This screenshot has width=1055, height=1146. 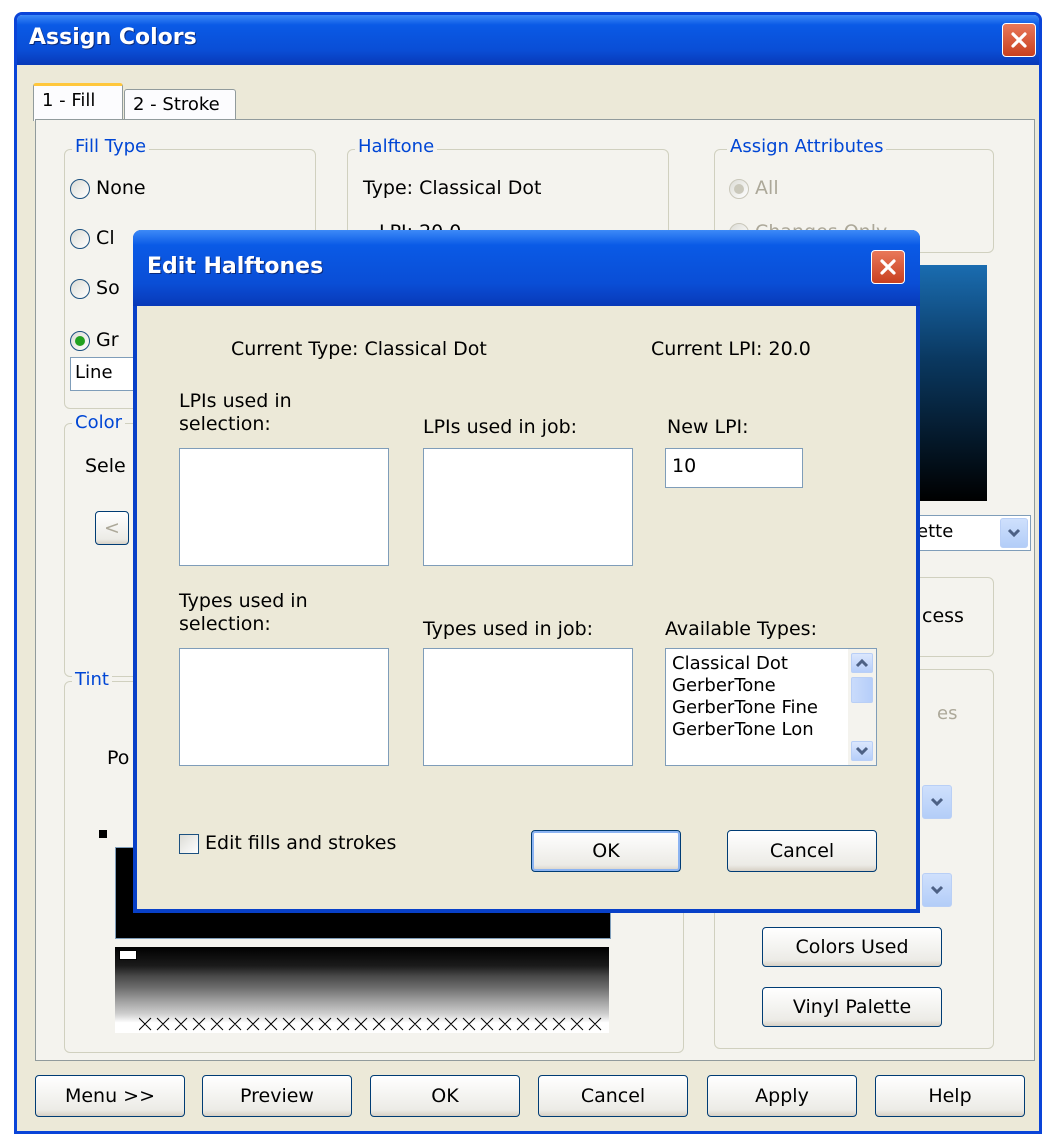 I want to click on tint-position-label: Po, so click(x=118, y=758).